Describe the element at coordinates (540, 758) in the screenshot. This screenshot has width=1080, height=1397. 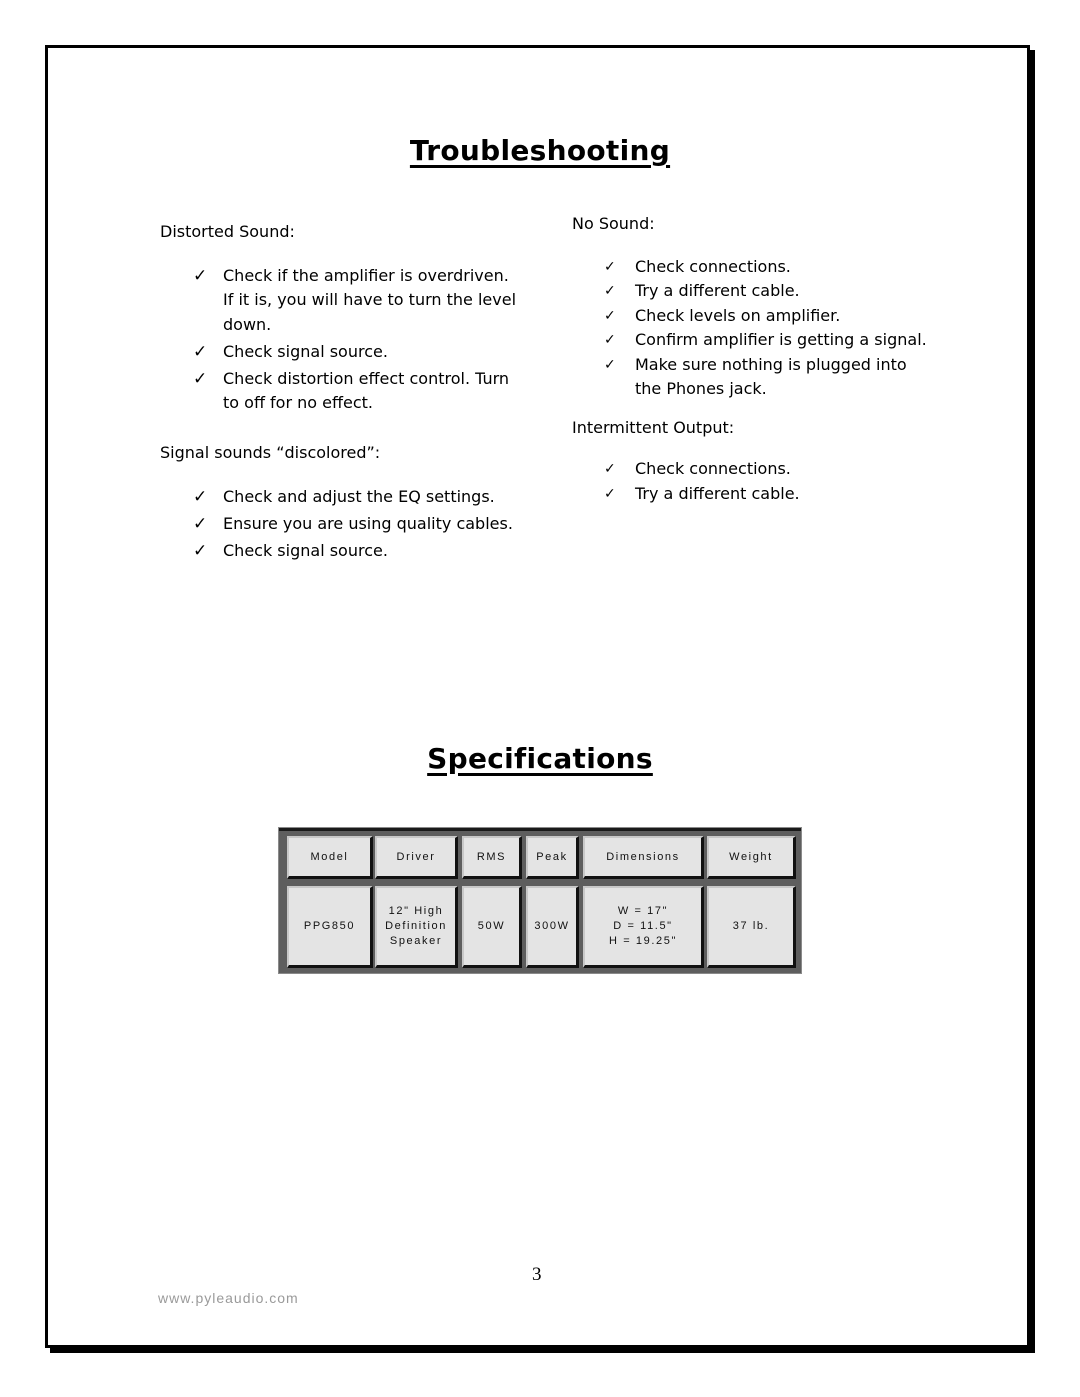
I see `specifications-title: Specifications` at that location.